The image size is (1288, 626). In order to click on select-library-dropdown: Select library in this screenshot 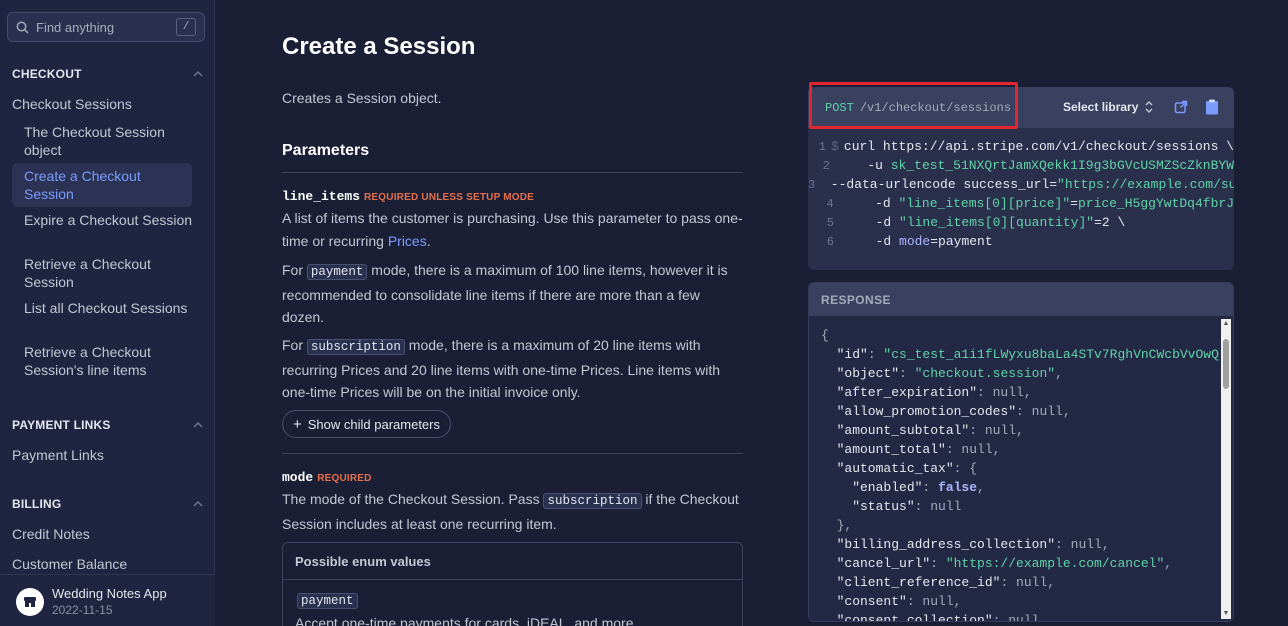, I will do `click(1109, 107)`.